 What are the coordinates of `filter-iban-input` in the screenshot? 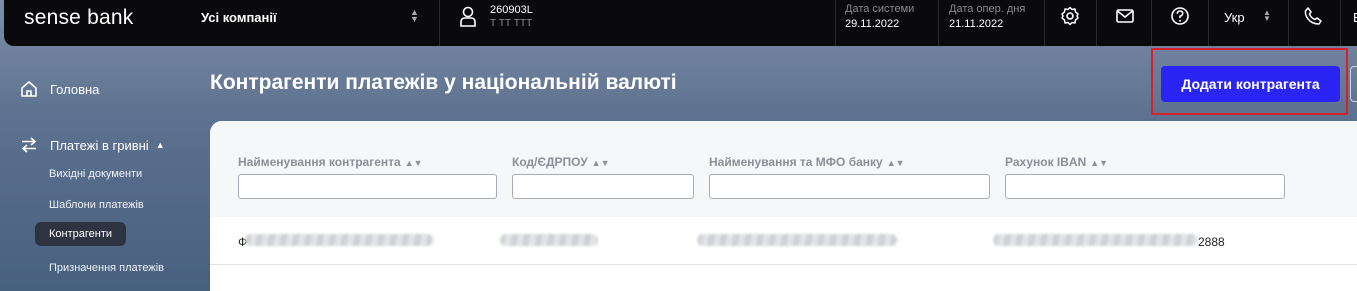 It's located at (1145, 186).